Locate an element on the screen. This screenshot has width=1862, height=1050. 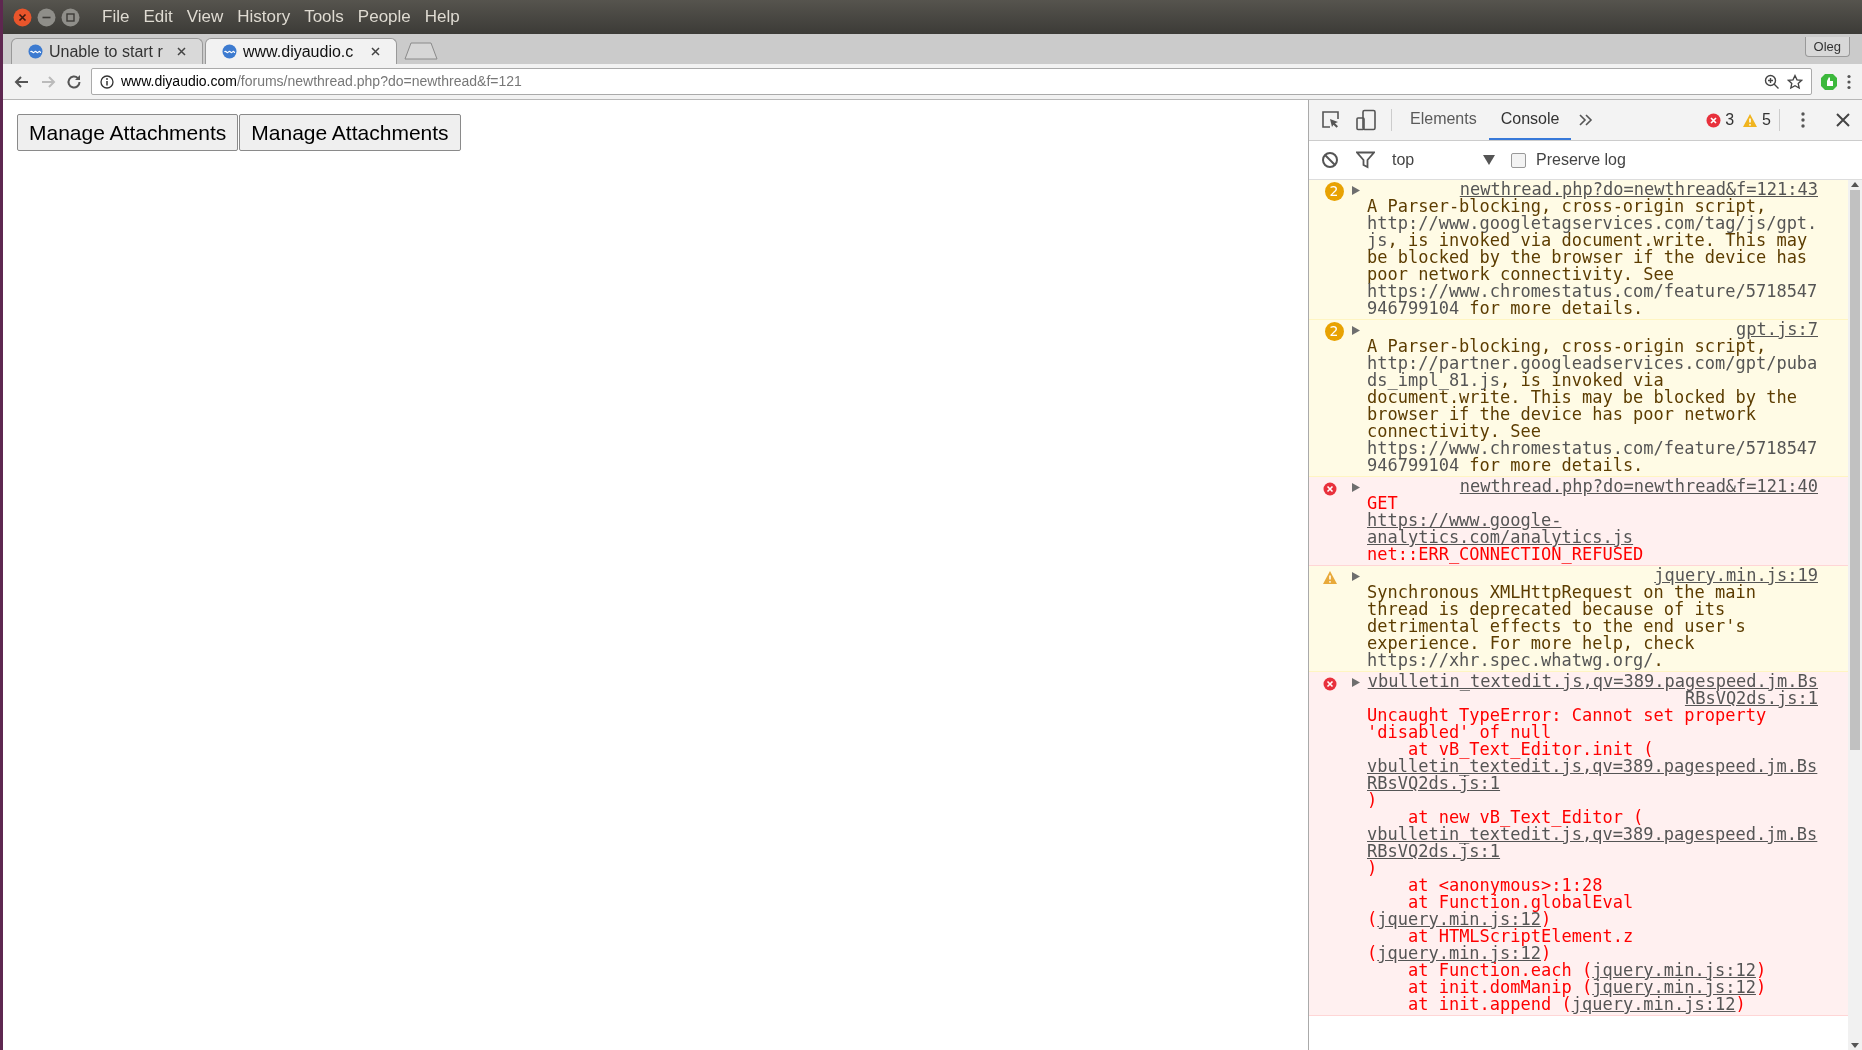
menu-item: Tools is located at coordinates (324, 17).